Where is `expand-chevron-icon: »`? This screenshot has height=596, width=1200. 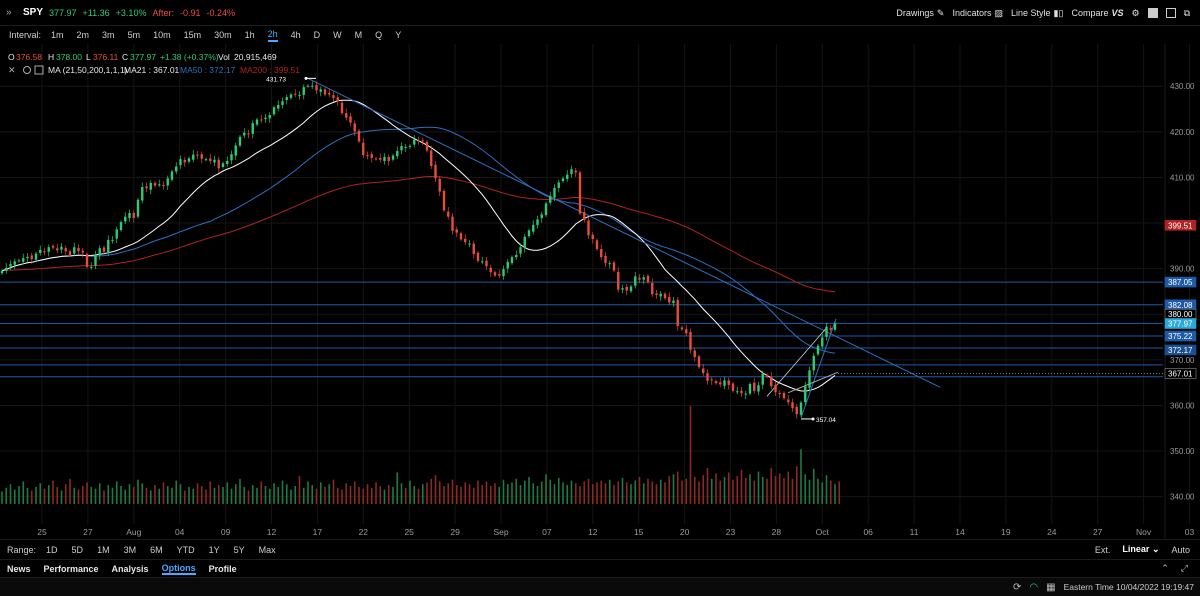 expand-chevron-icon: » is located at coordinates (9, 12).